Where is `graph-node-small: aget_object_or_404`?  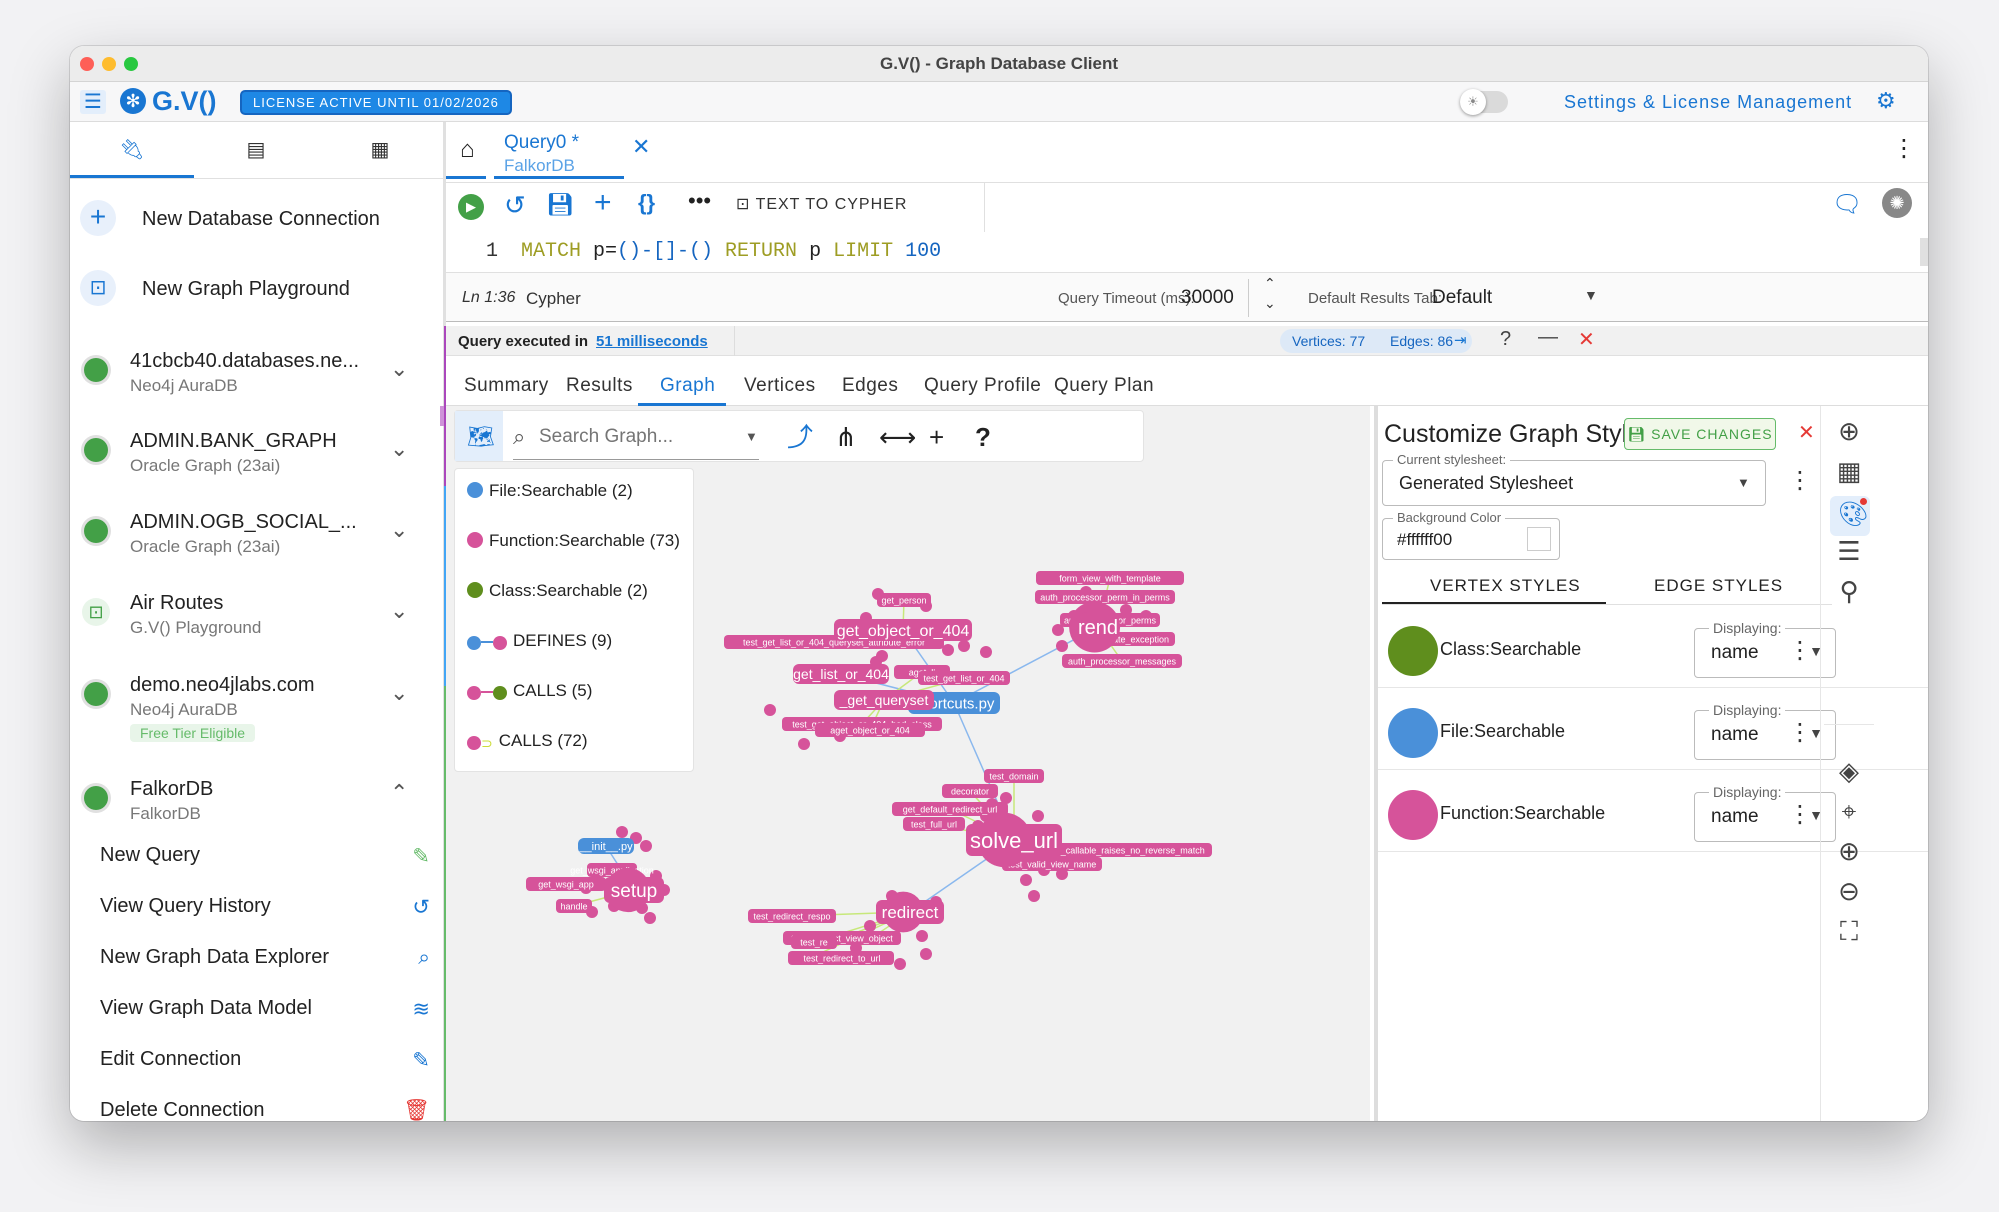
graph-node-small: aget_object_or_404 is located at coordinates (870, 730).